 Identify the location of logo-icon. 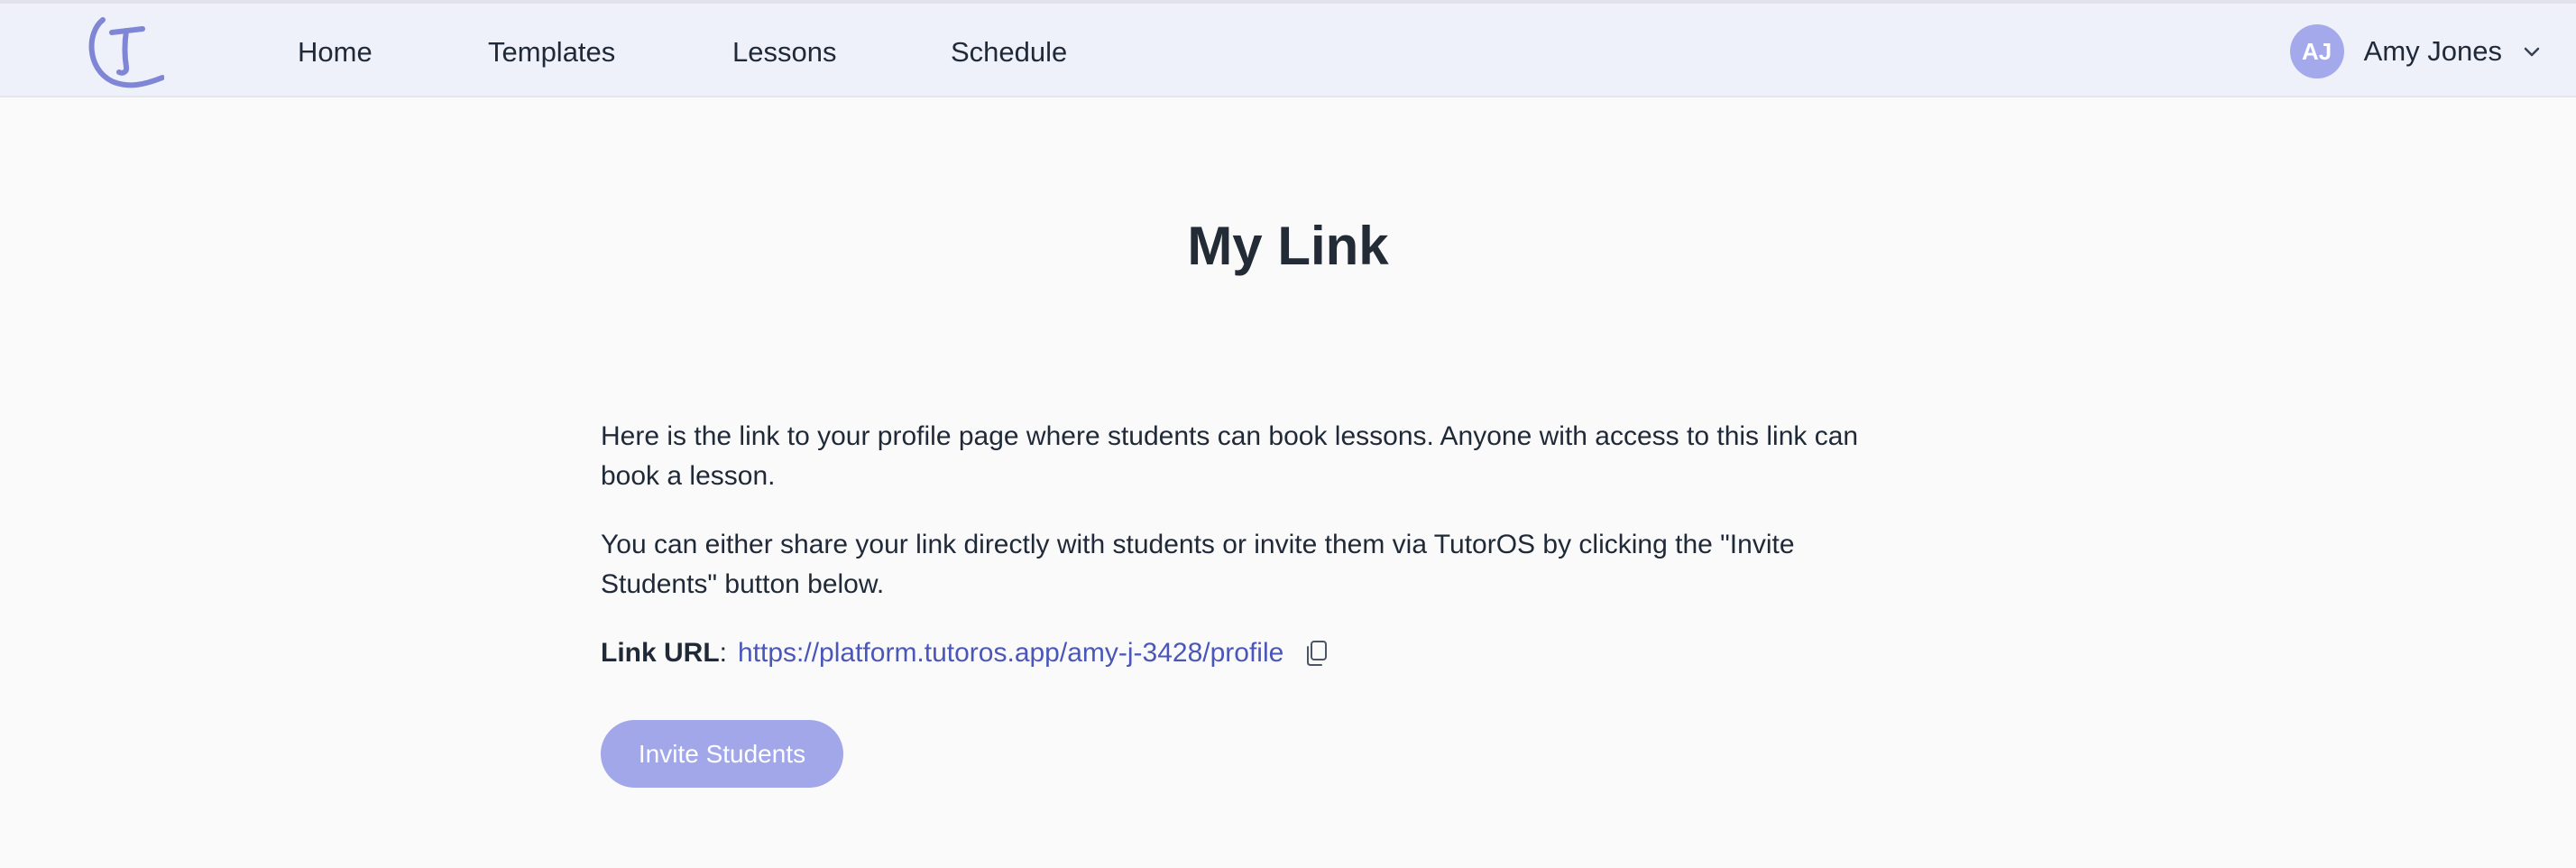
(126, 53).